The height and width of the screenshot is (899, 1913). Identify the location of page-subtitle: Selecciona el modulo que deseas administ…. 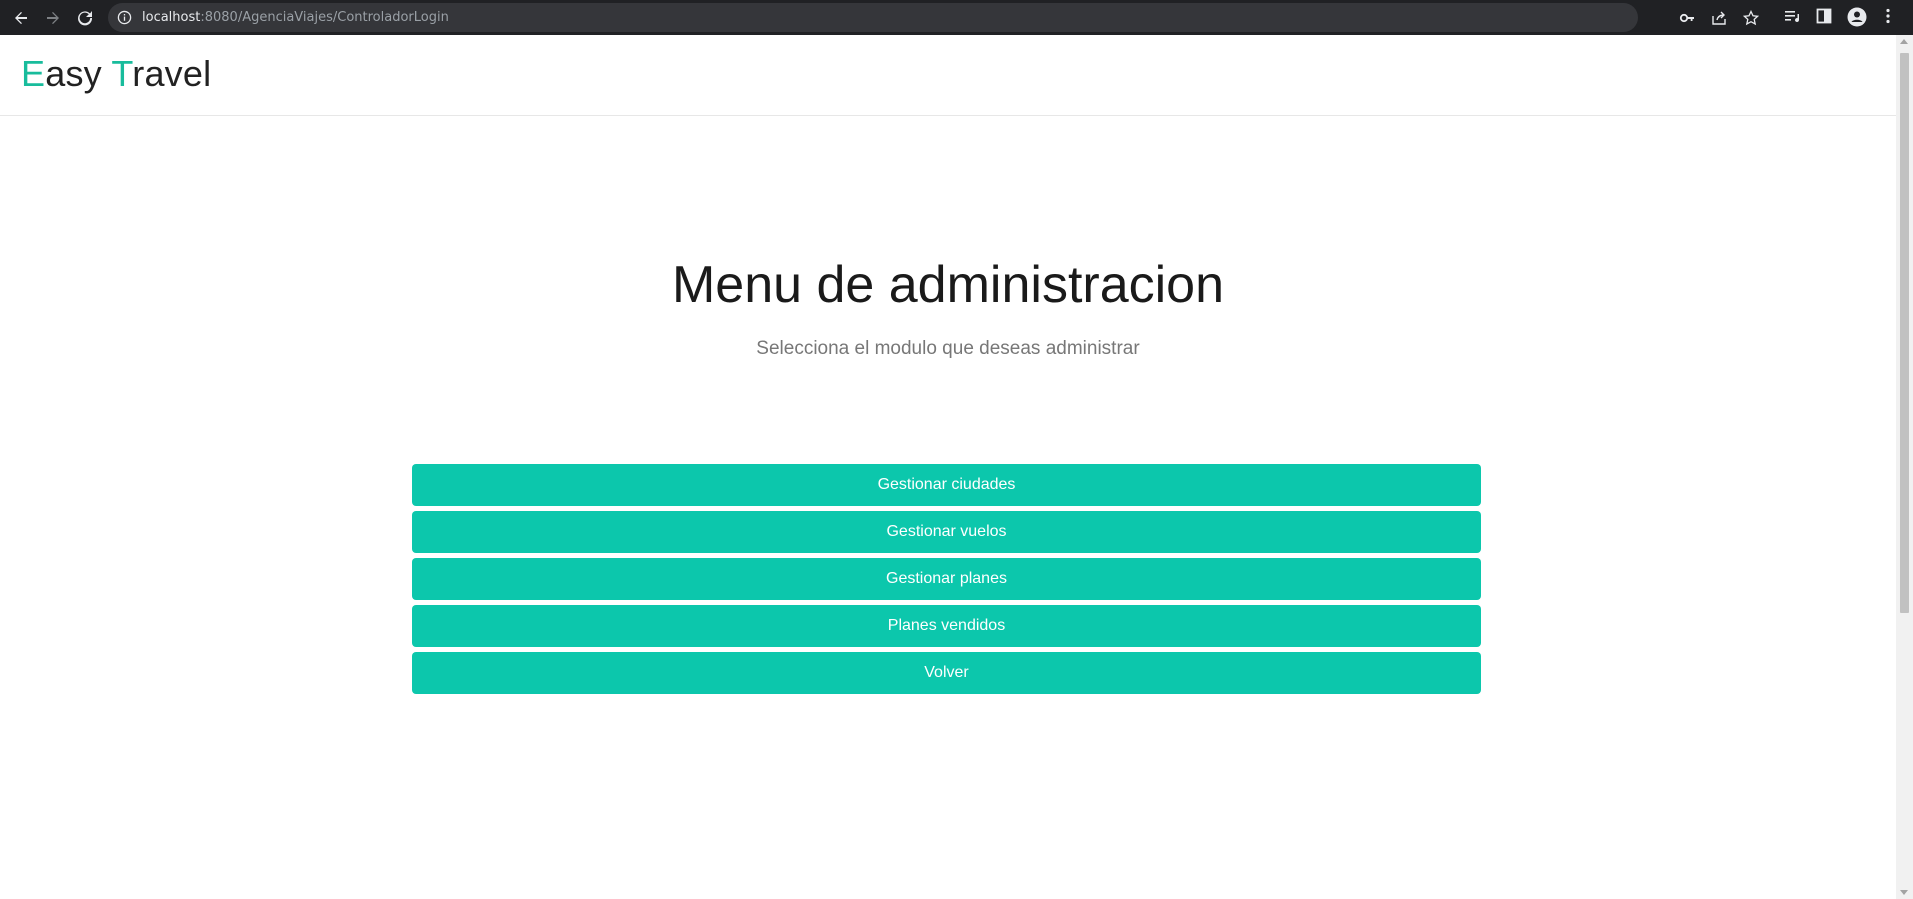
(948, 348).